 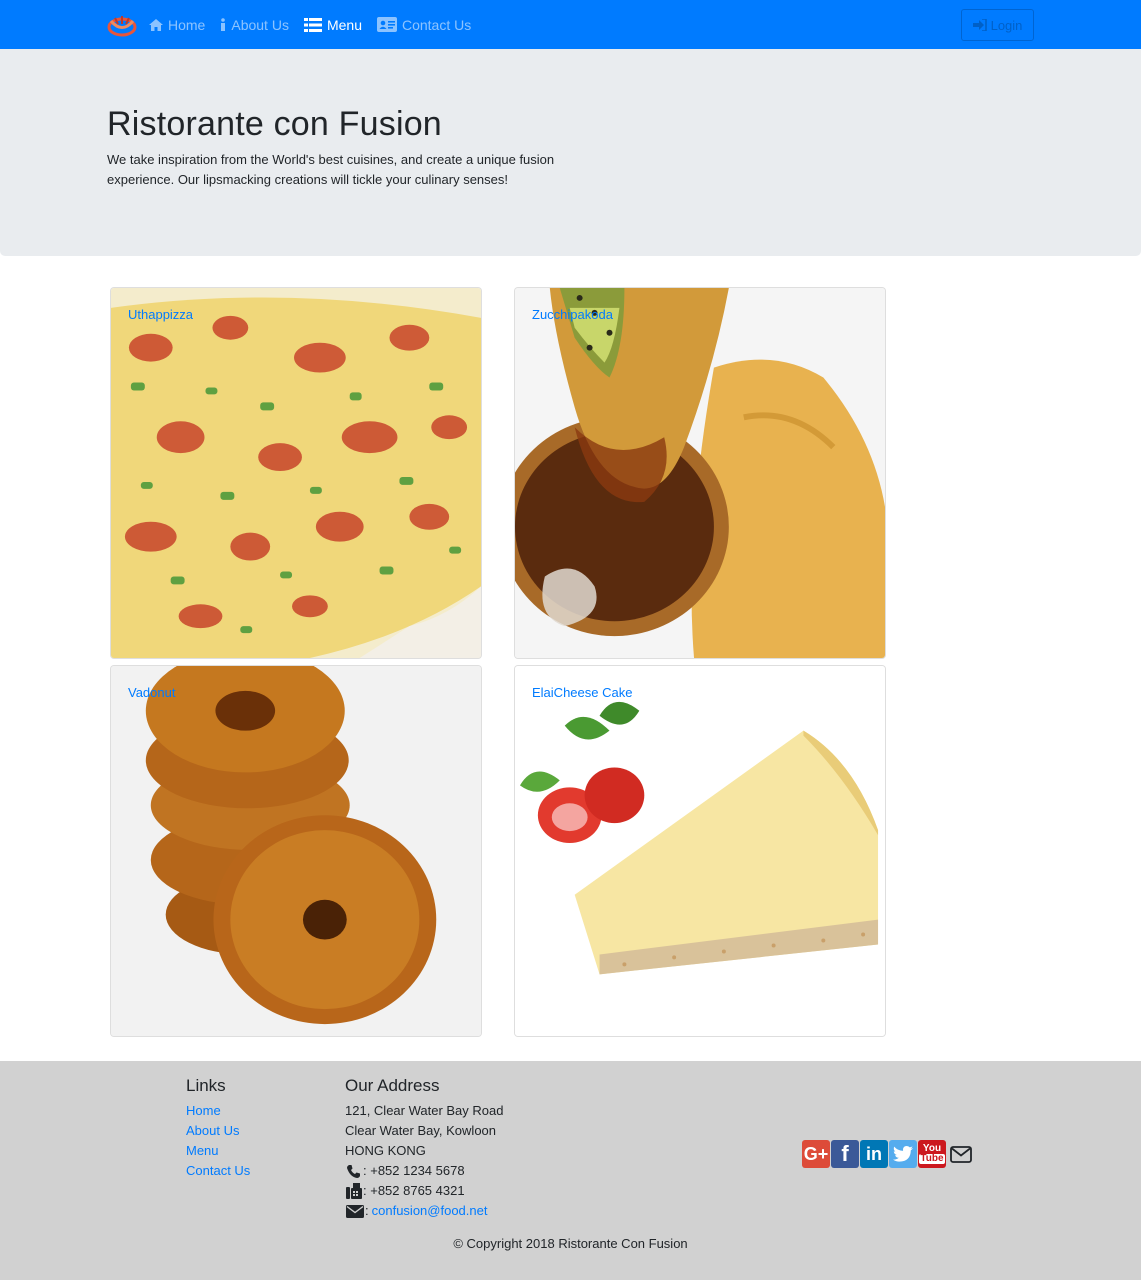 What do you see at coordinates (151, 692) in the screenshot?
I see `dish-name: Vadonut` at bounding box center [151, 692].